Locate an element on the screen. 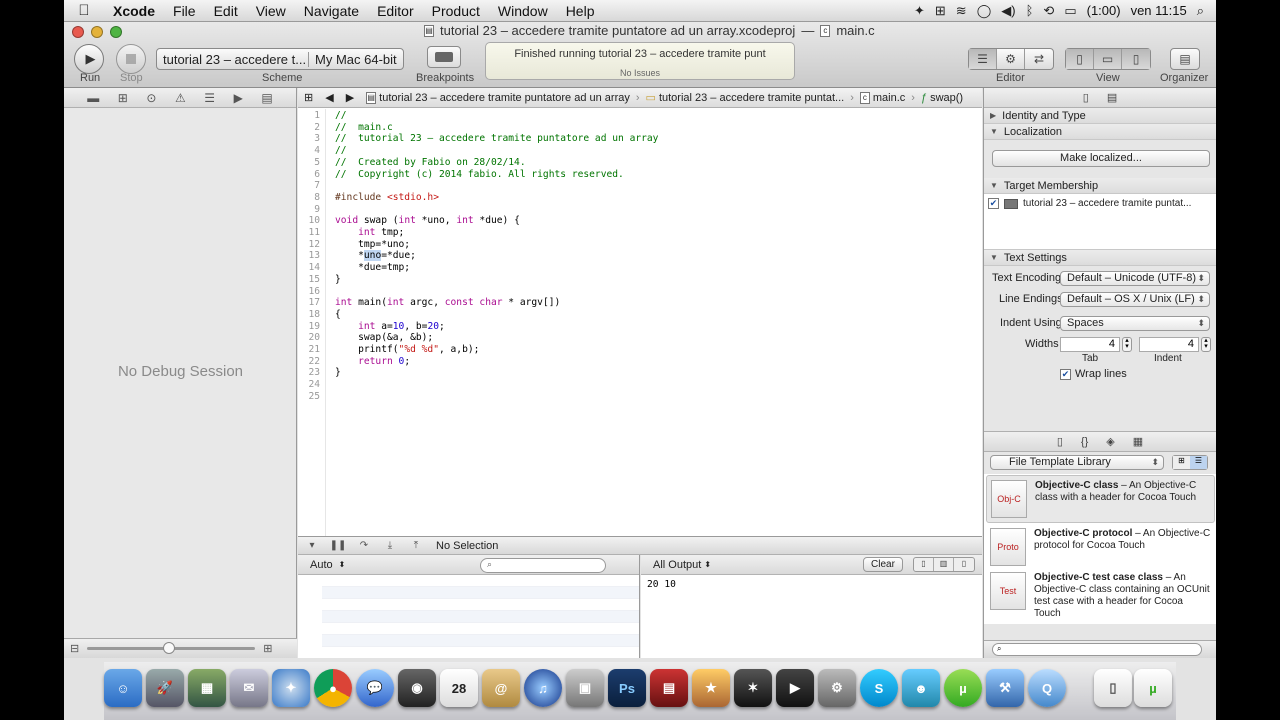 Image resolution: width=1280 pixels, height=720 pixels. iphoto-icon: ▣ is located at coordinates (585, 688).